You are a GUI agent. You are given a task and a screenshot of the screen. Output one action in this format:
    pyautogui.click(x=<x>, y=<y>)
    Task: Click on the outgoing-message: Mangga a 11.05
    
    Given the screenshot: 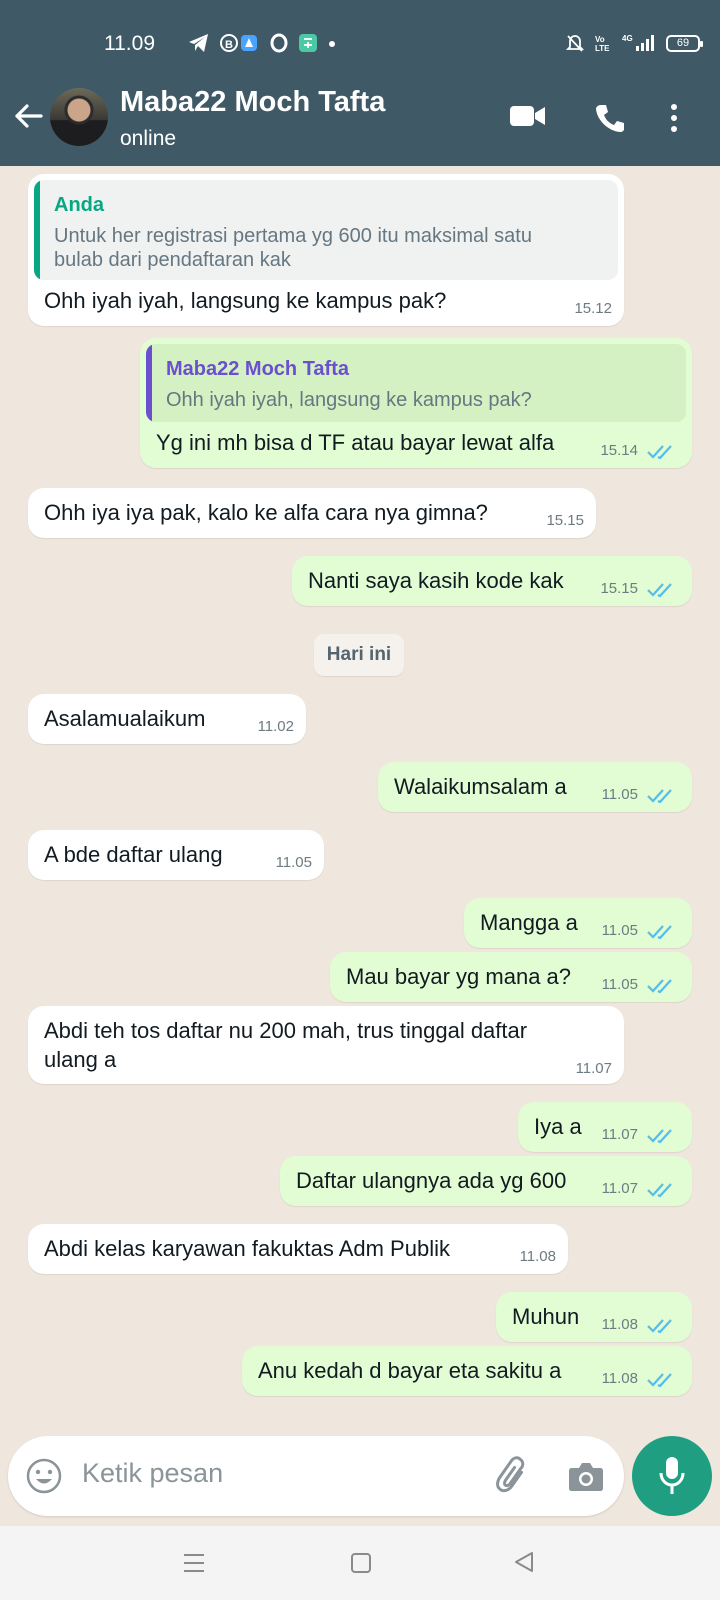 What is the action you would take?
    pyautogui.click(x=578, y=923)
    